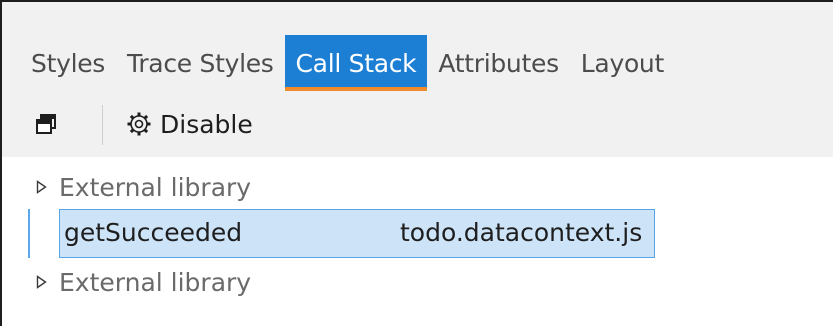  I want to click on focus-indicator, so click(29, 233).